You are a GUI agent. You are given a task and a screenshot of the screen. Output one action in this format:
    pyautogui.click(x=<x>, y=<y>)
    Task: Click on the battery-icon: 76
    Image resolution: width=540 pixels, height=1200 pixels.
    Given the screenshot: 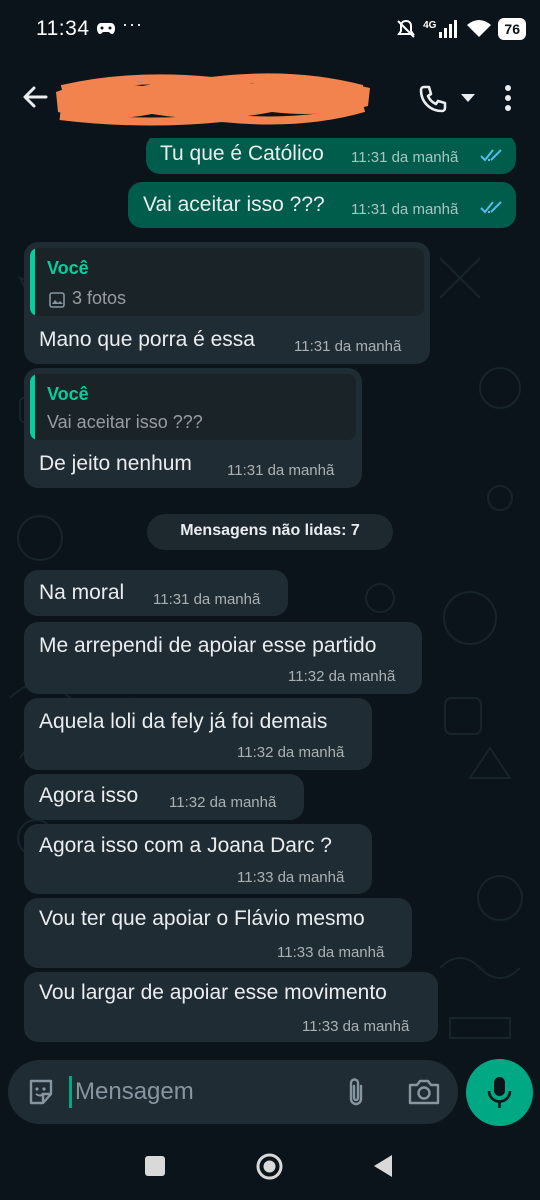 What is the action you would take?
    pyautogui.click(x=512, y=29)
    